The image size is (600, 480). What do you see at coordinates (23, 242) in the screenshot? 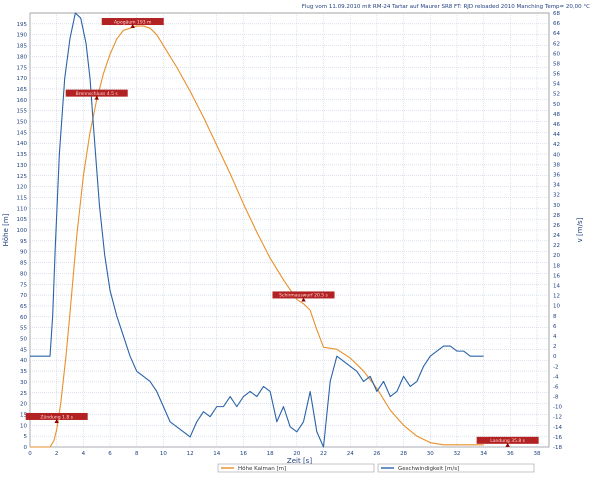
I see `y-left-tick-label: 95` at bounding box center [23, 242].